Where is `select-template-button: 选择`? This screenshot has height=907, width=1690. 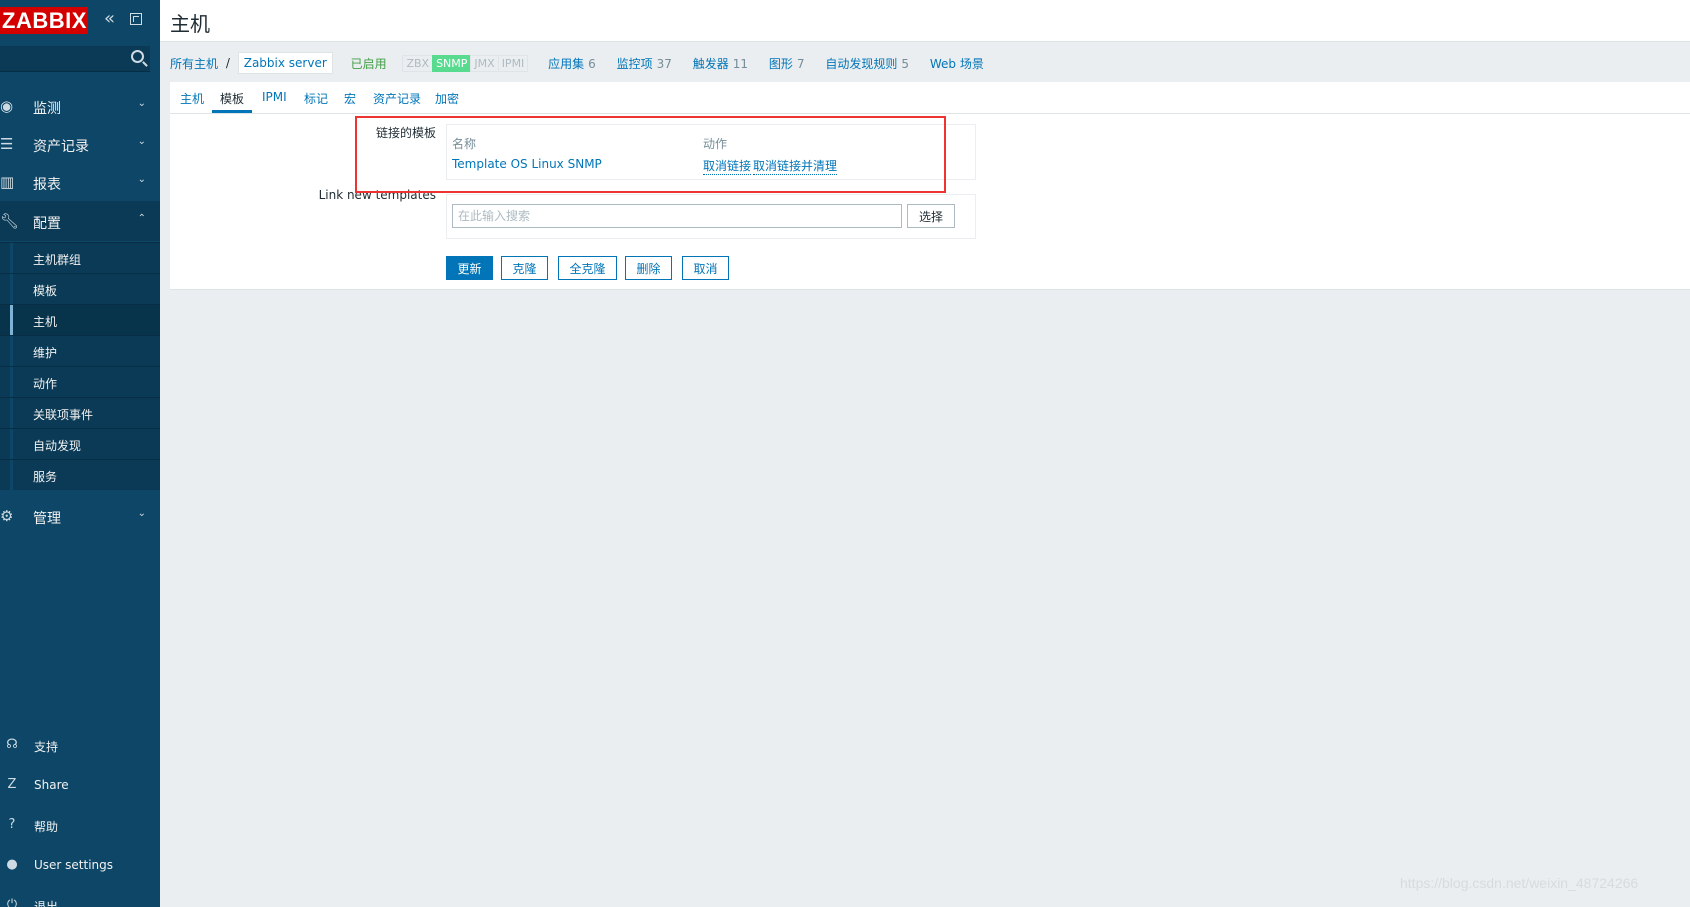 select-template-button: 选择 is located at coordinates (931, 216).